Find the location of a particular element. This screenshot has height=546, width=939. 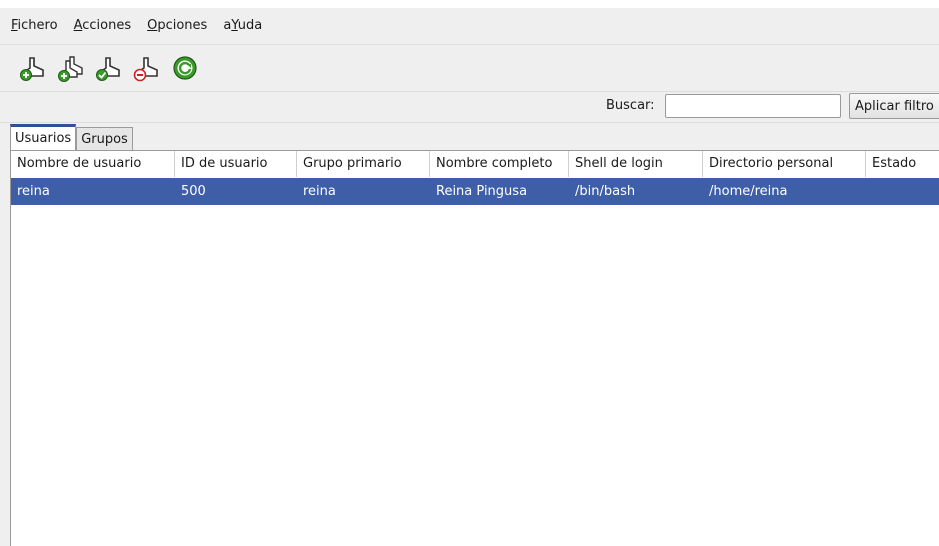

menu-bar: Fichero Acciones Opciones aYuda is located at coordinates (469, 26).